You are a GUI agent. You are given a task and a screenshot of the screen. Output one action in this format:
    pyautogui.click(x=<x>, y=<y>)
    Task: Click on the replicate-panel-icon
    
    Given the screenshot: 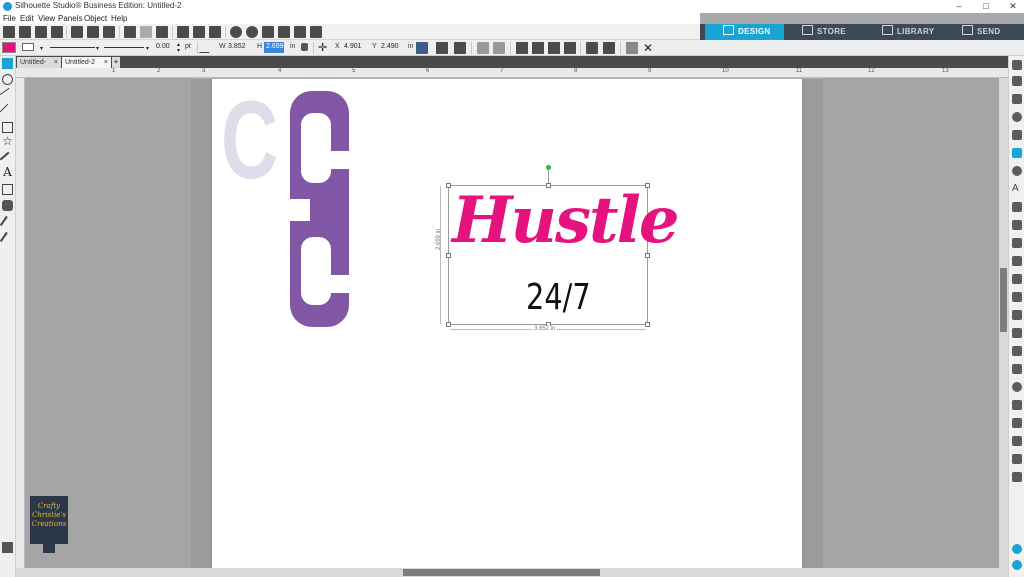 What is the action you would take?
    pyautogui.click(x=1017, y=261)
    